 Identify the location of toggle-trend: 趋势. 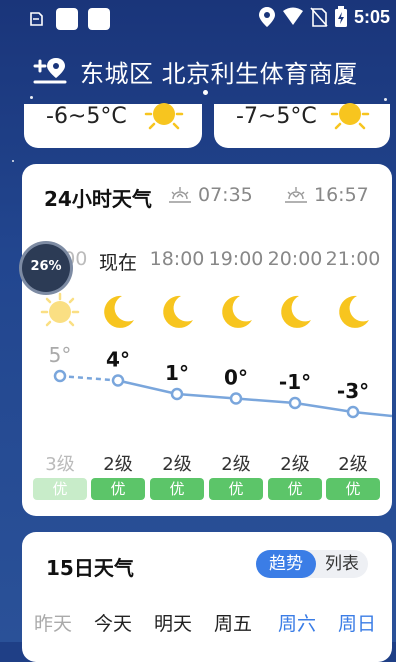
(286, 564).